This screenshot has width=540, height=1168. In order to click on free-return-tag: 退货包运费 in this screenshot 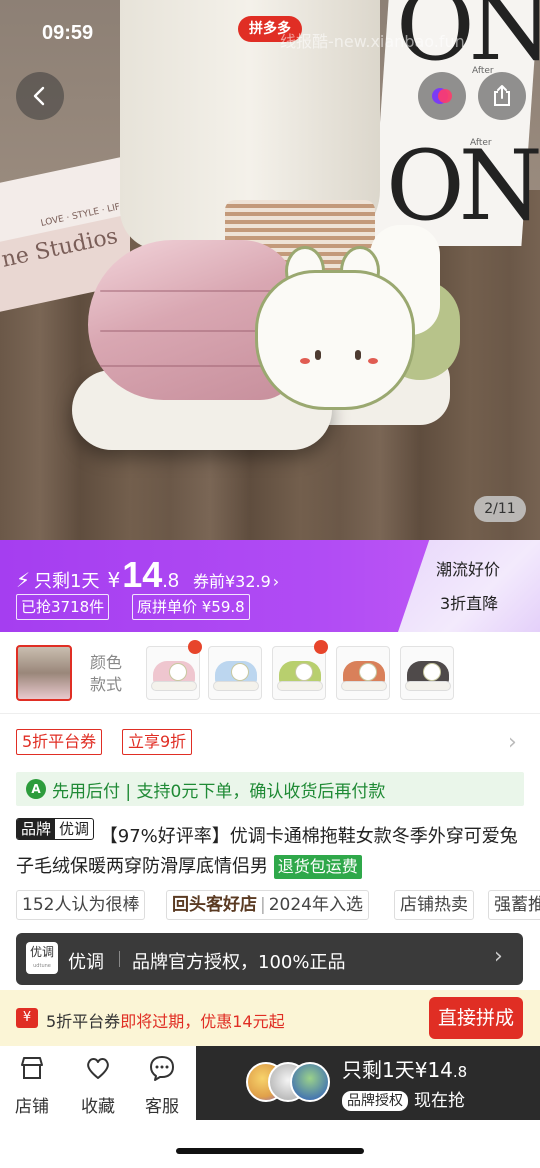, I will do `click(317, 867)`.